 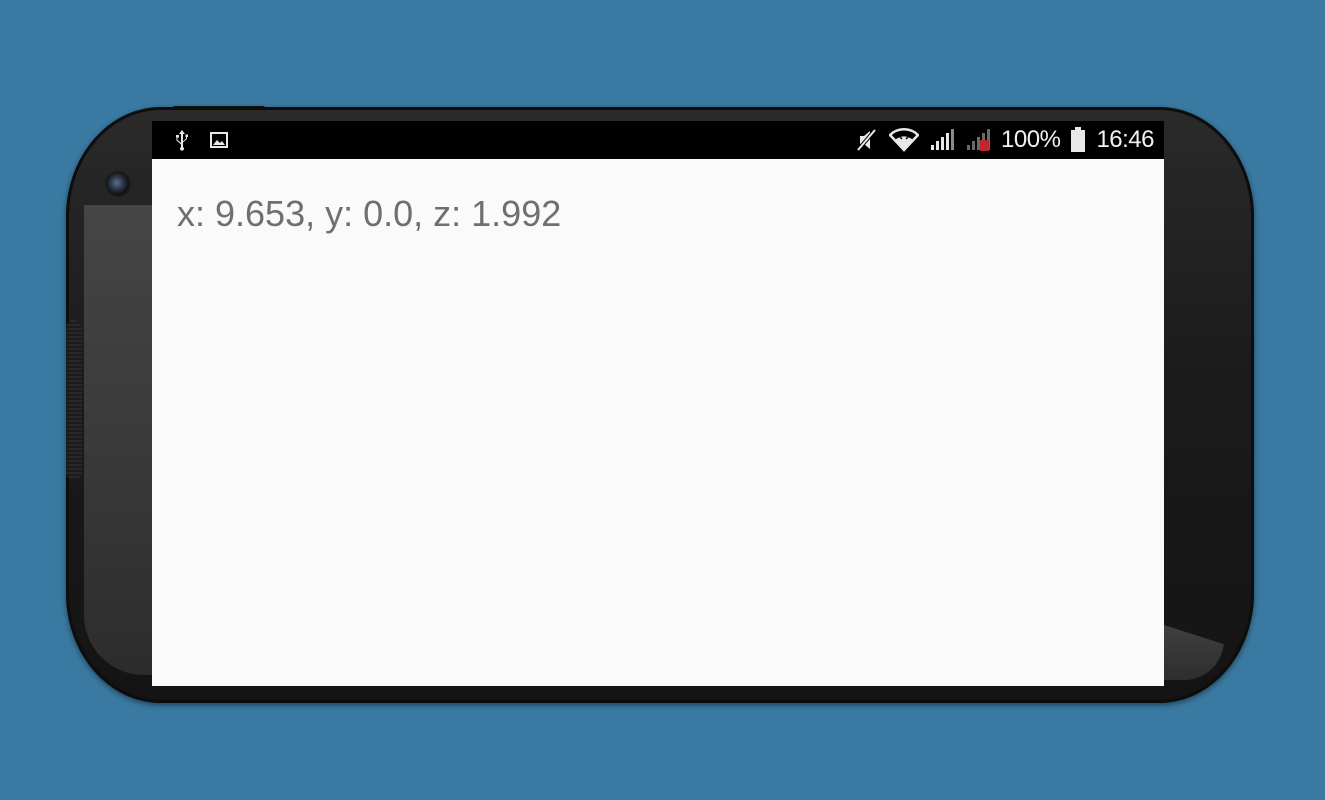 What do you see at coordinates (219, 140) in the screenshot?
I see `image-icon` at bounding box center [219, 140].